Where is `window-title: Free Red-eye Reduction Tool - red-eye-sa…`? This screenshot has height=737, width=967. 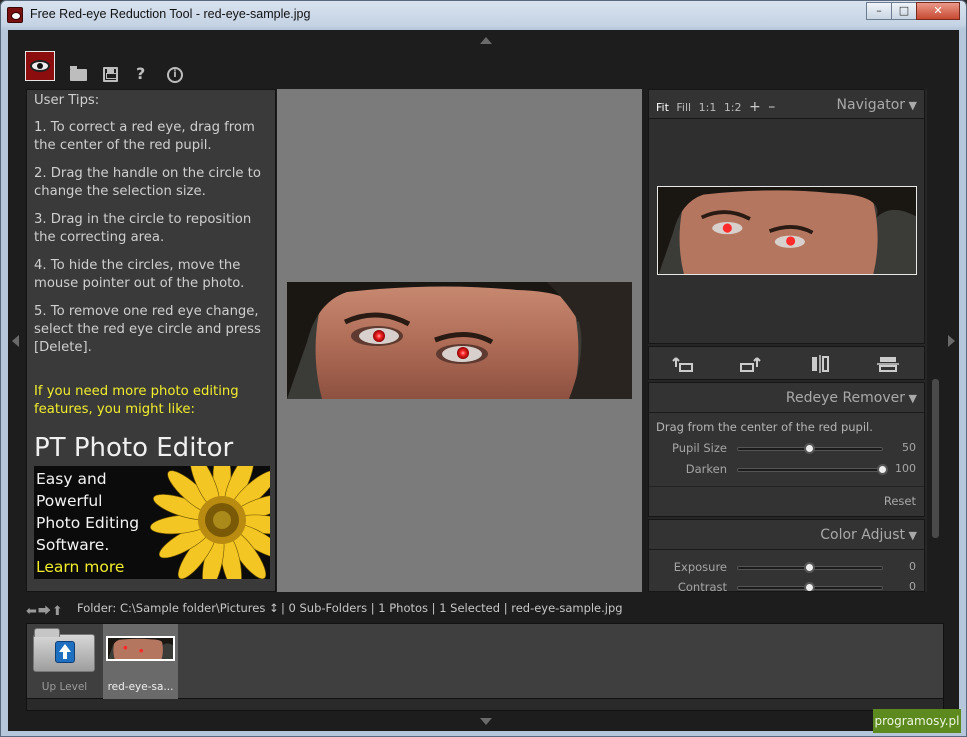 window-title: Free Red-eye Reduction Tool - red-eye-sa… is located at coordinates (170, 14).